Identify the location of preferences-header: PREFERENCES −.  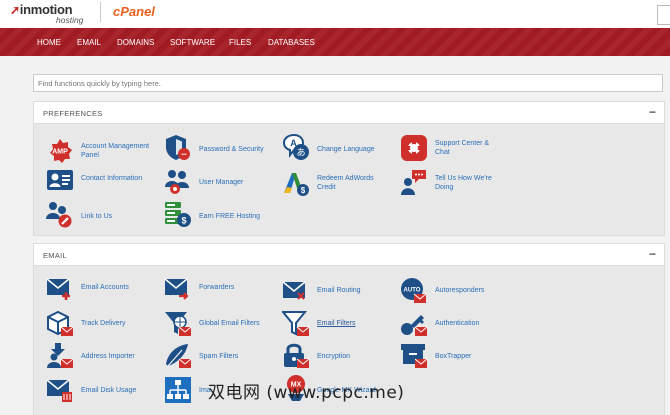
(349, 113).